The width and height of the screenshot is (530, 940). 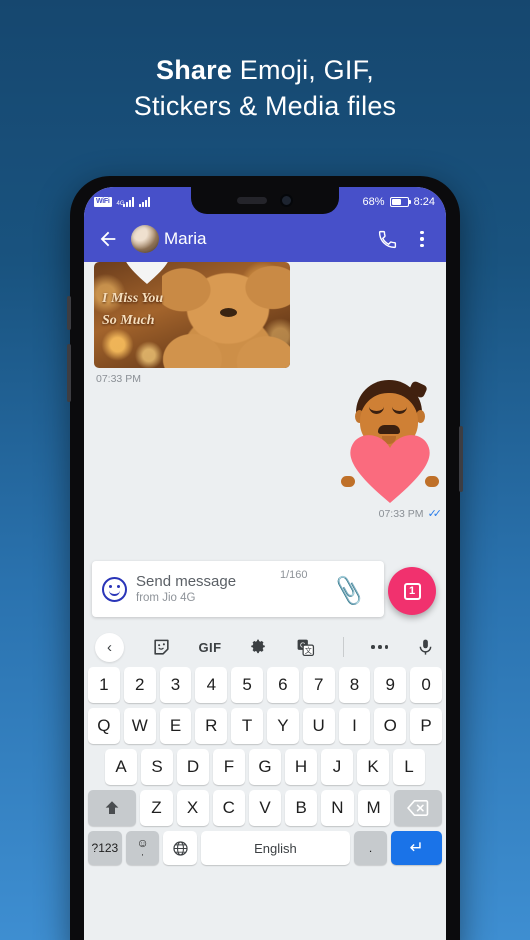 What do you see at coordinates (265, 88) in the screenshot?
I see `page-title: Share Emoji, GIF, Stickers & Media files` at bounding box center [265, 88].